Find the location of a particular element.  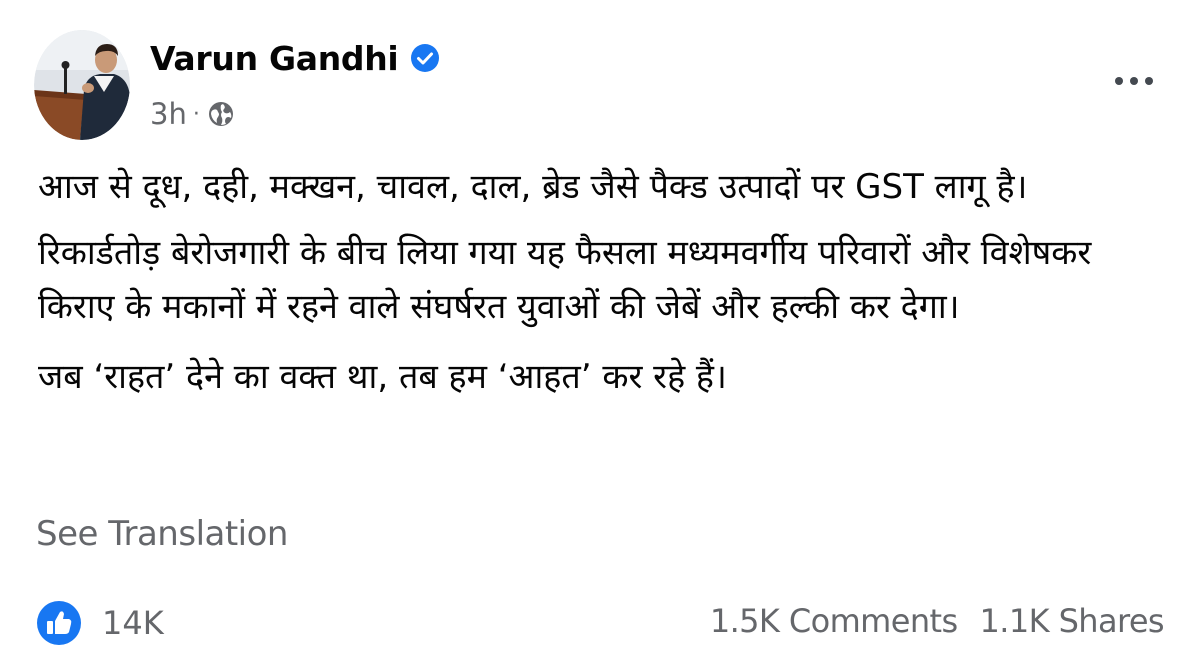

avatar is located at coordinates (82, 85).